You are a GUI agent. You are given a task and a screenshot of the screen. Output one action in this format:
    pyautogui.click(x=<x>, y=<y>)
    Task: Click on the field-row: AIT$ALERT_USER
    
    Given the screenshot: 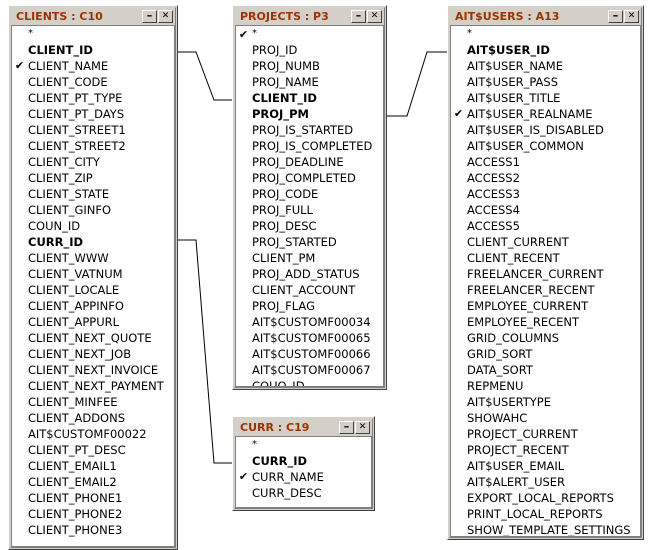 What is the action you would take?
    pyautogui.click(x=545, y=482)
    